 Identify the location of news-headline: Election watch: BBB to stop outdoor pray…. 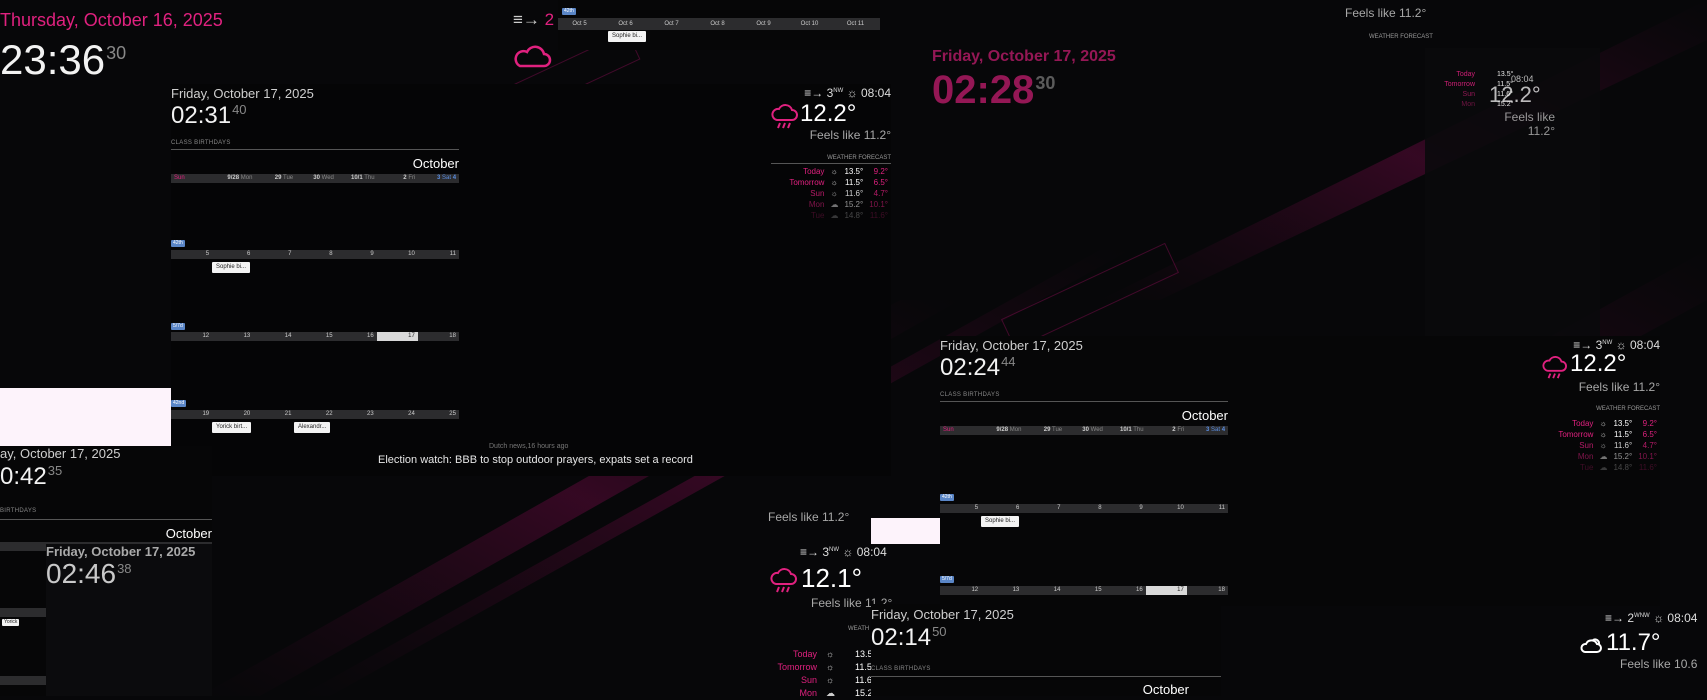
(535, 460).